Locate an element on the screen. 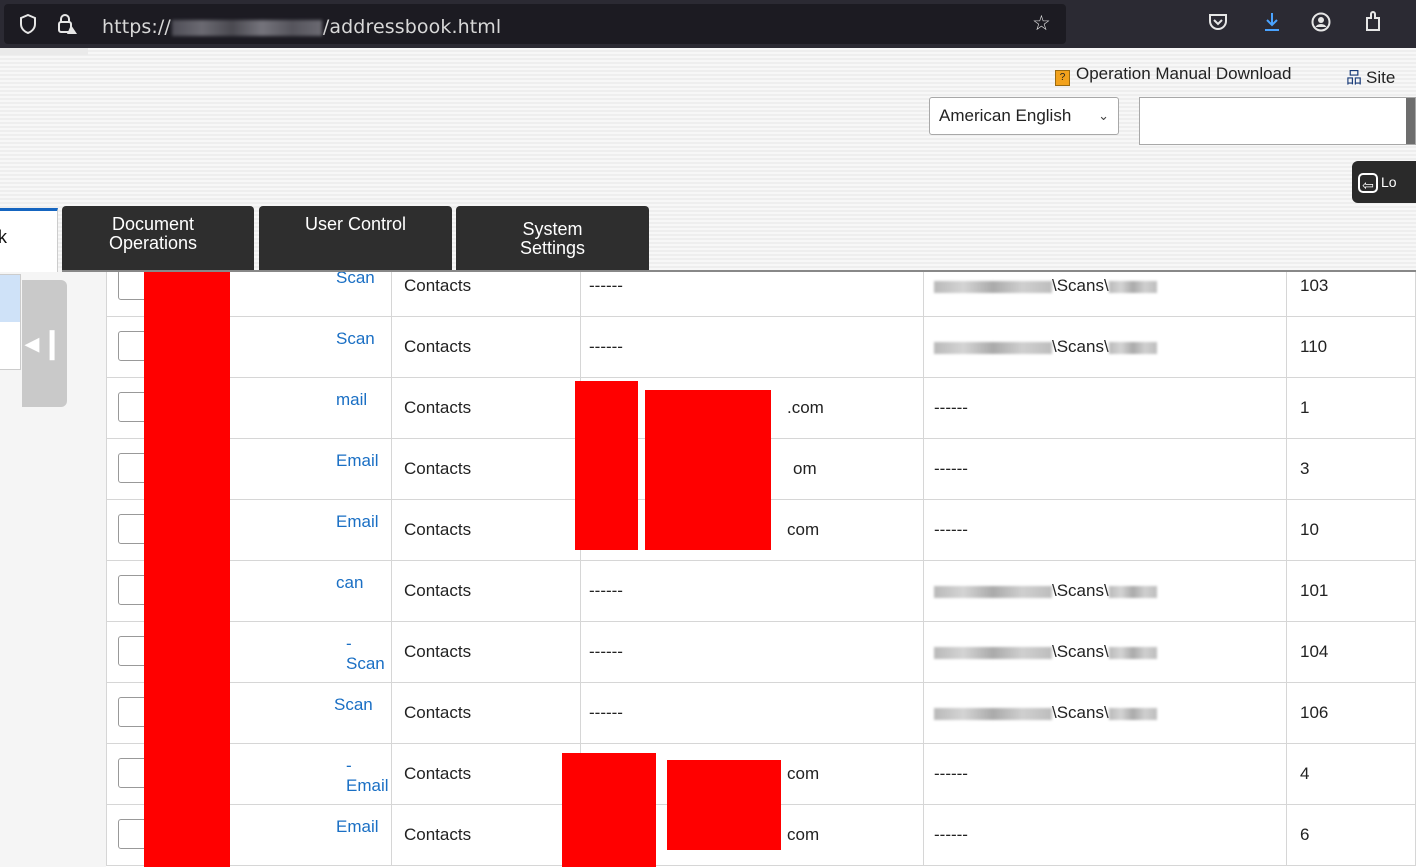 Image resolution: width=1416 pixels, height=867 pixels. search-button is located at coordinates (1410, 121).